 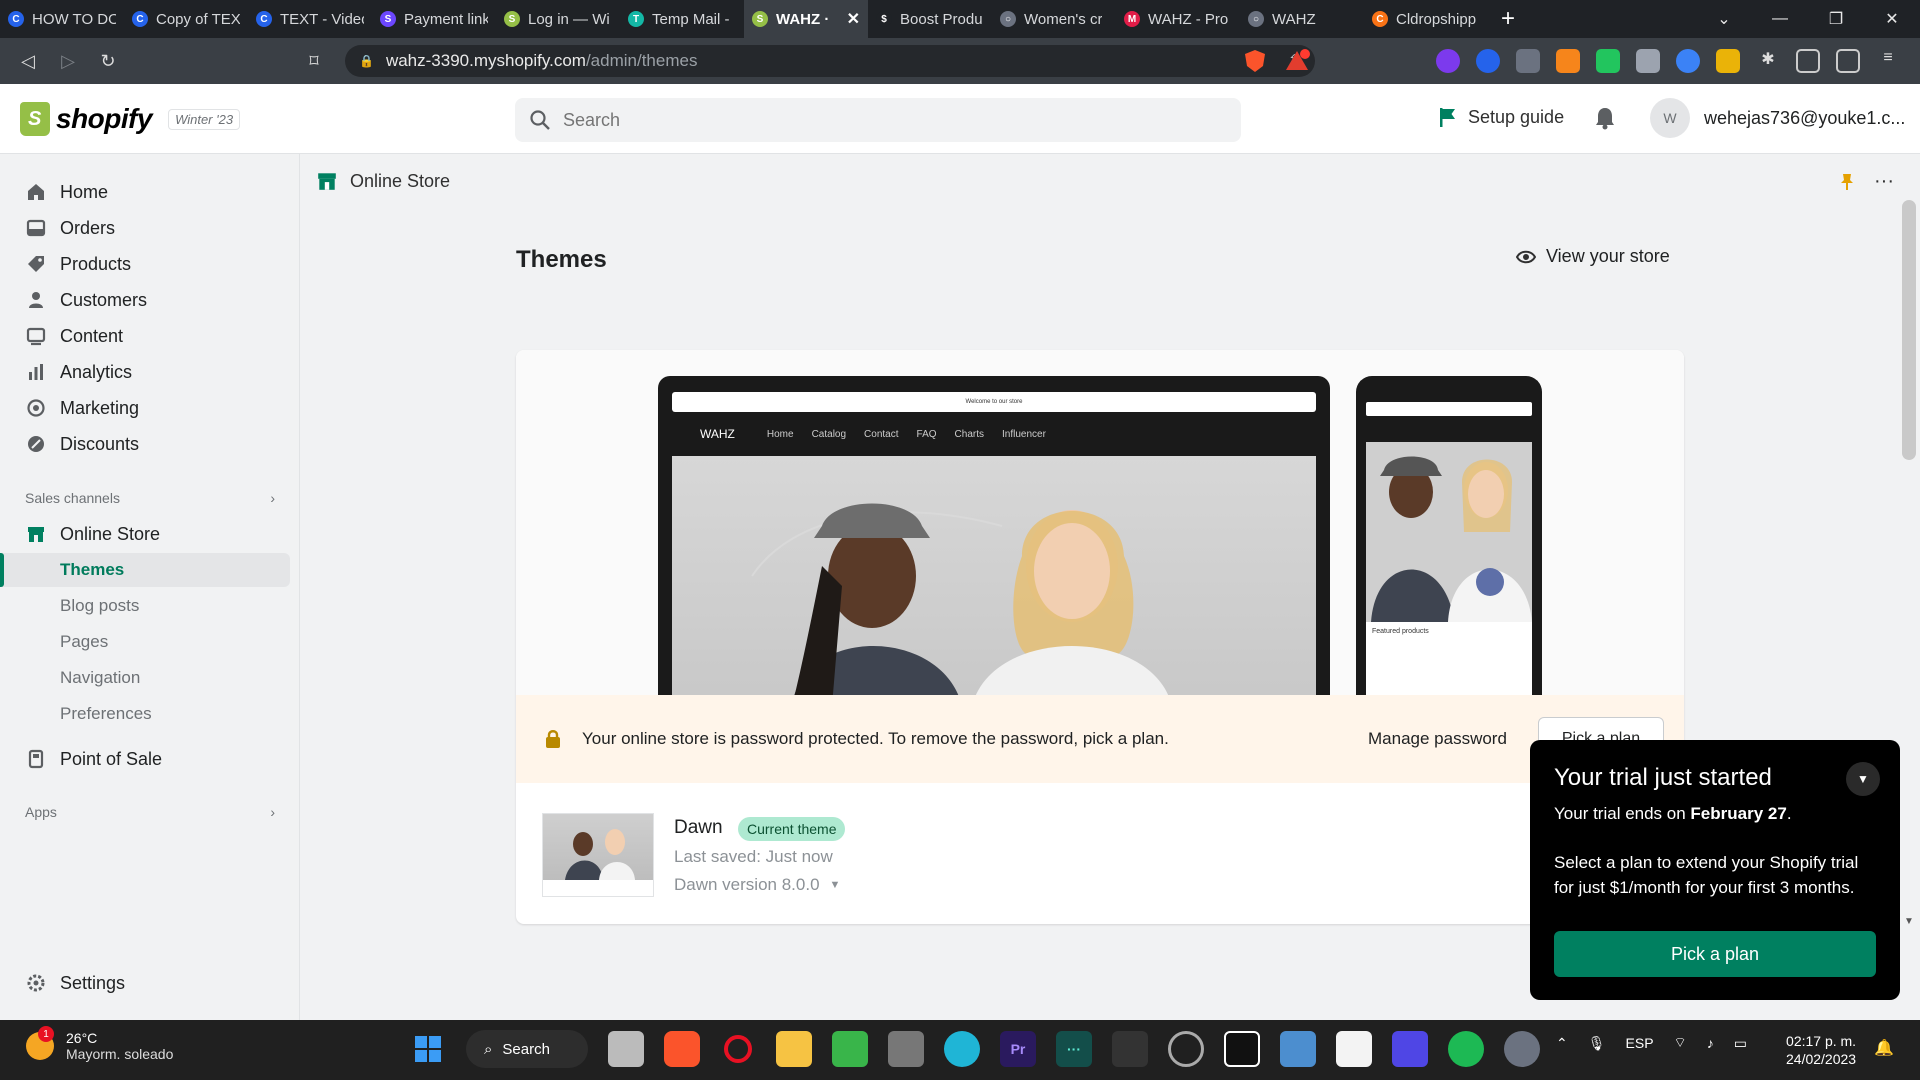 I want to click on search-input, so click(x=877, y=120).